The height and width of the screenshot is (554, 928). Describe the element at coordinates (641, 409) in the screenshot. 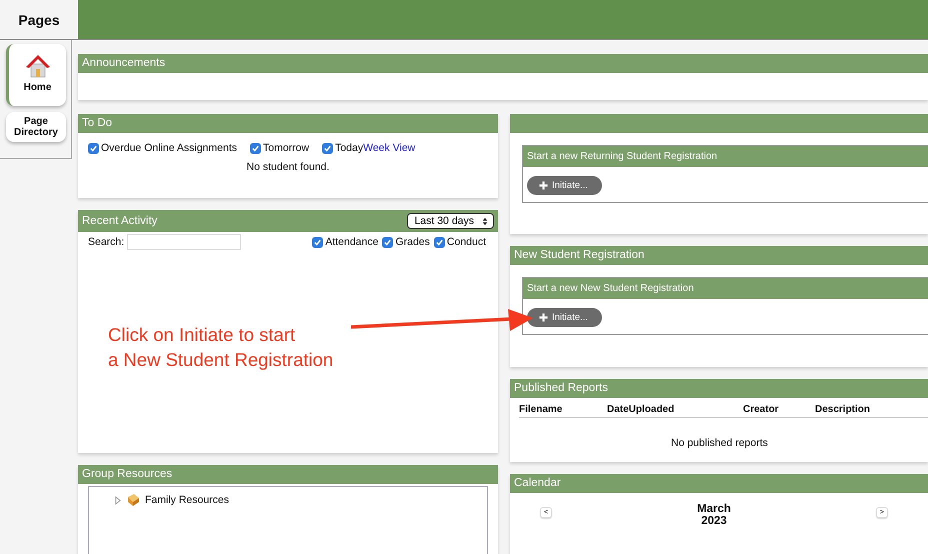

I see `column-header: DateUploaded` at that location.